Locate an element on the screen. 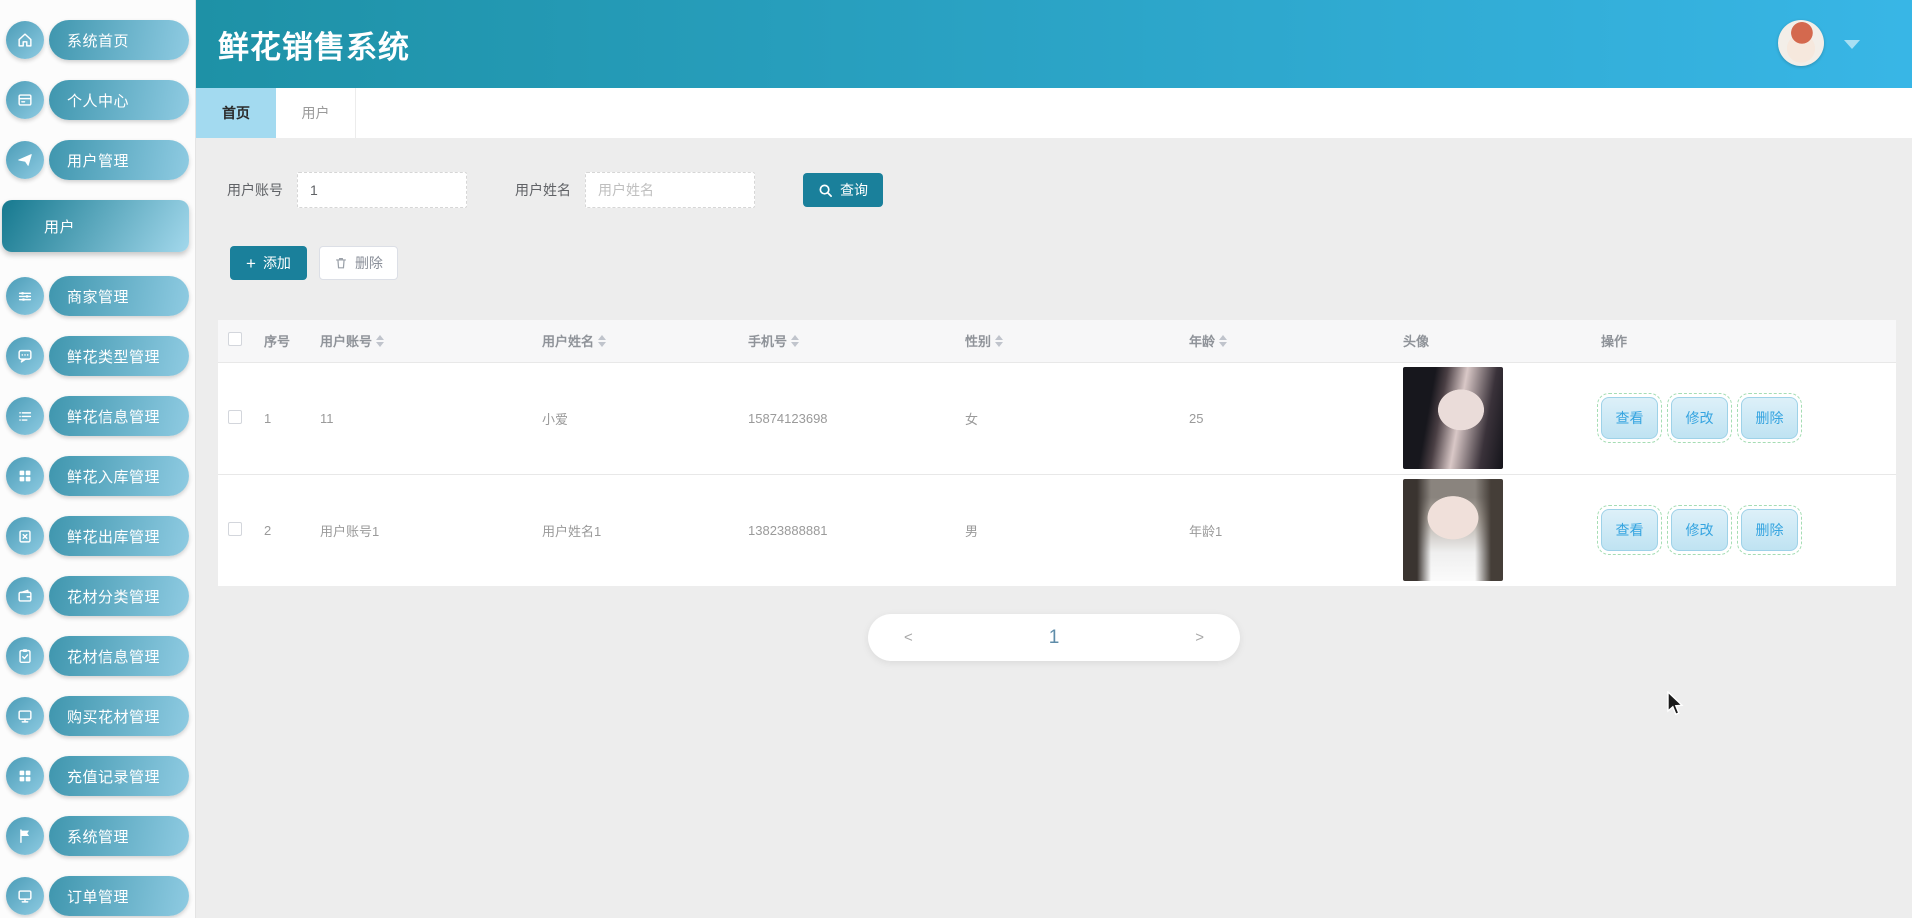 The image size is (1912, 918). cell-index: 2 is located at coordinates (288, 529).